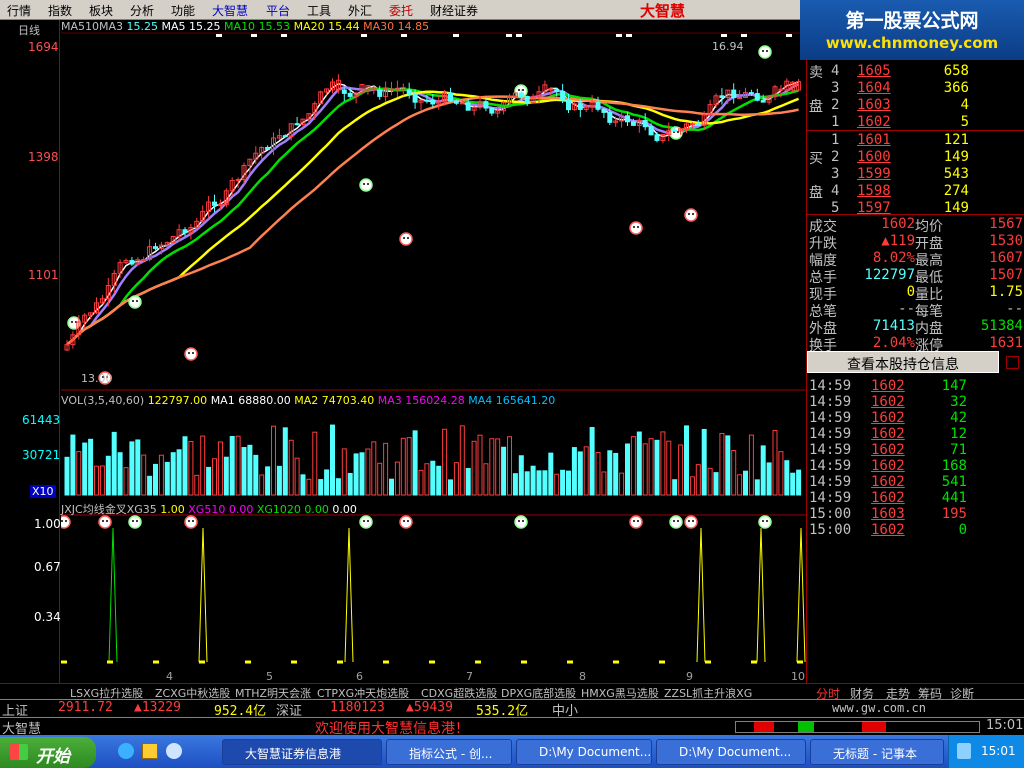  I want to click on stat-value: 51384, so click(1001, 326).